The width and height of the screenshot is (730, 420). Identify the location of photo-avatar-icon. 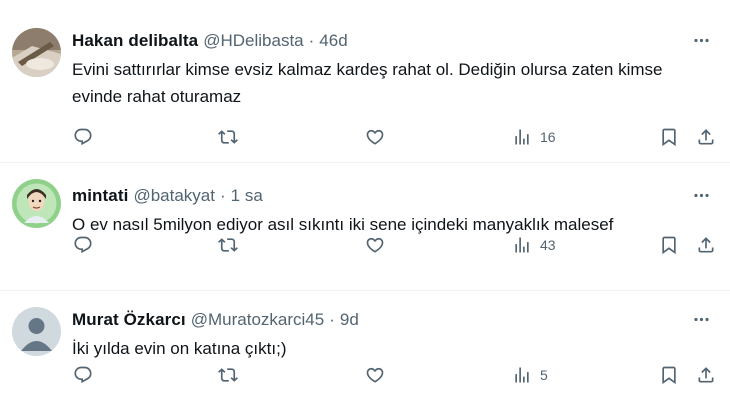
(36, 52).